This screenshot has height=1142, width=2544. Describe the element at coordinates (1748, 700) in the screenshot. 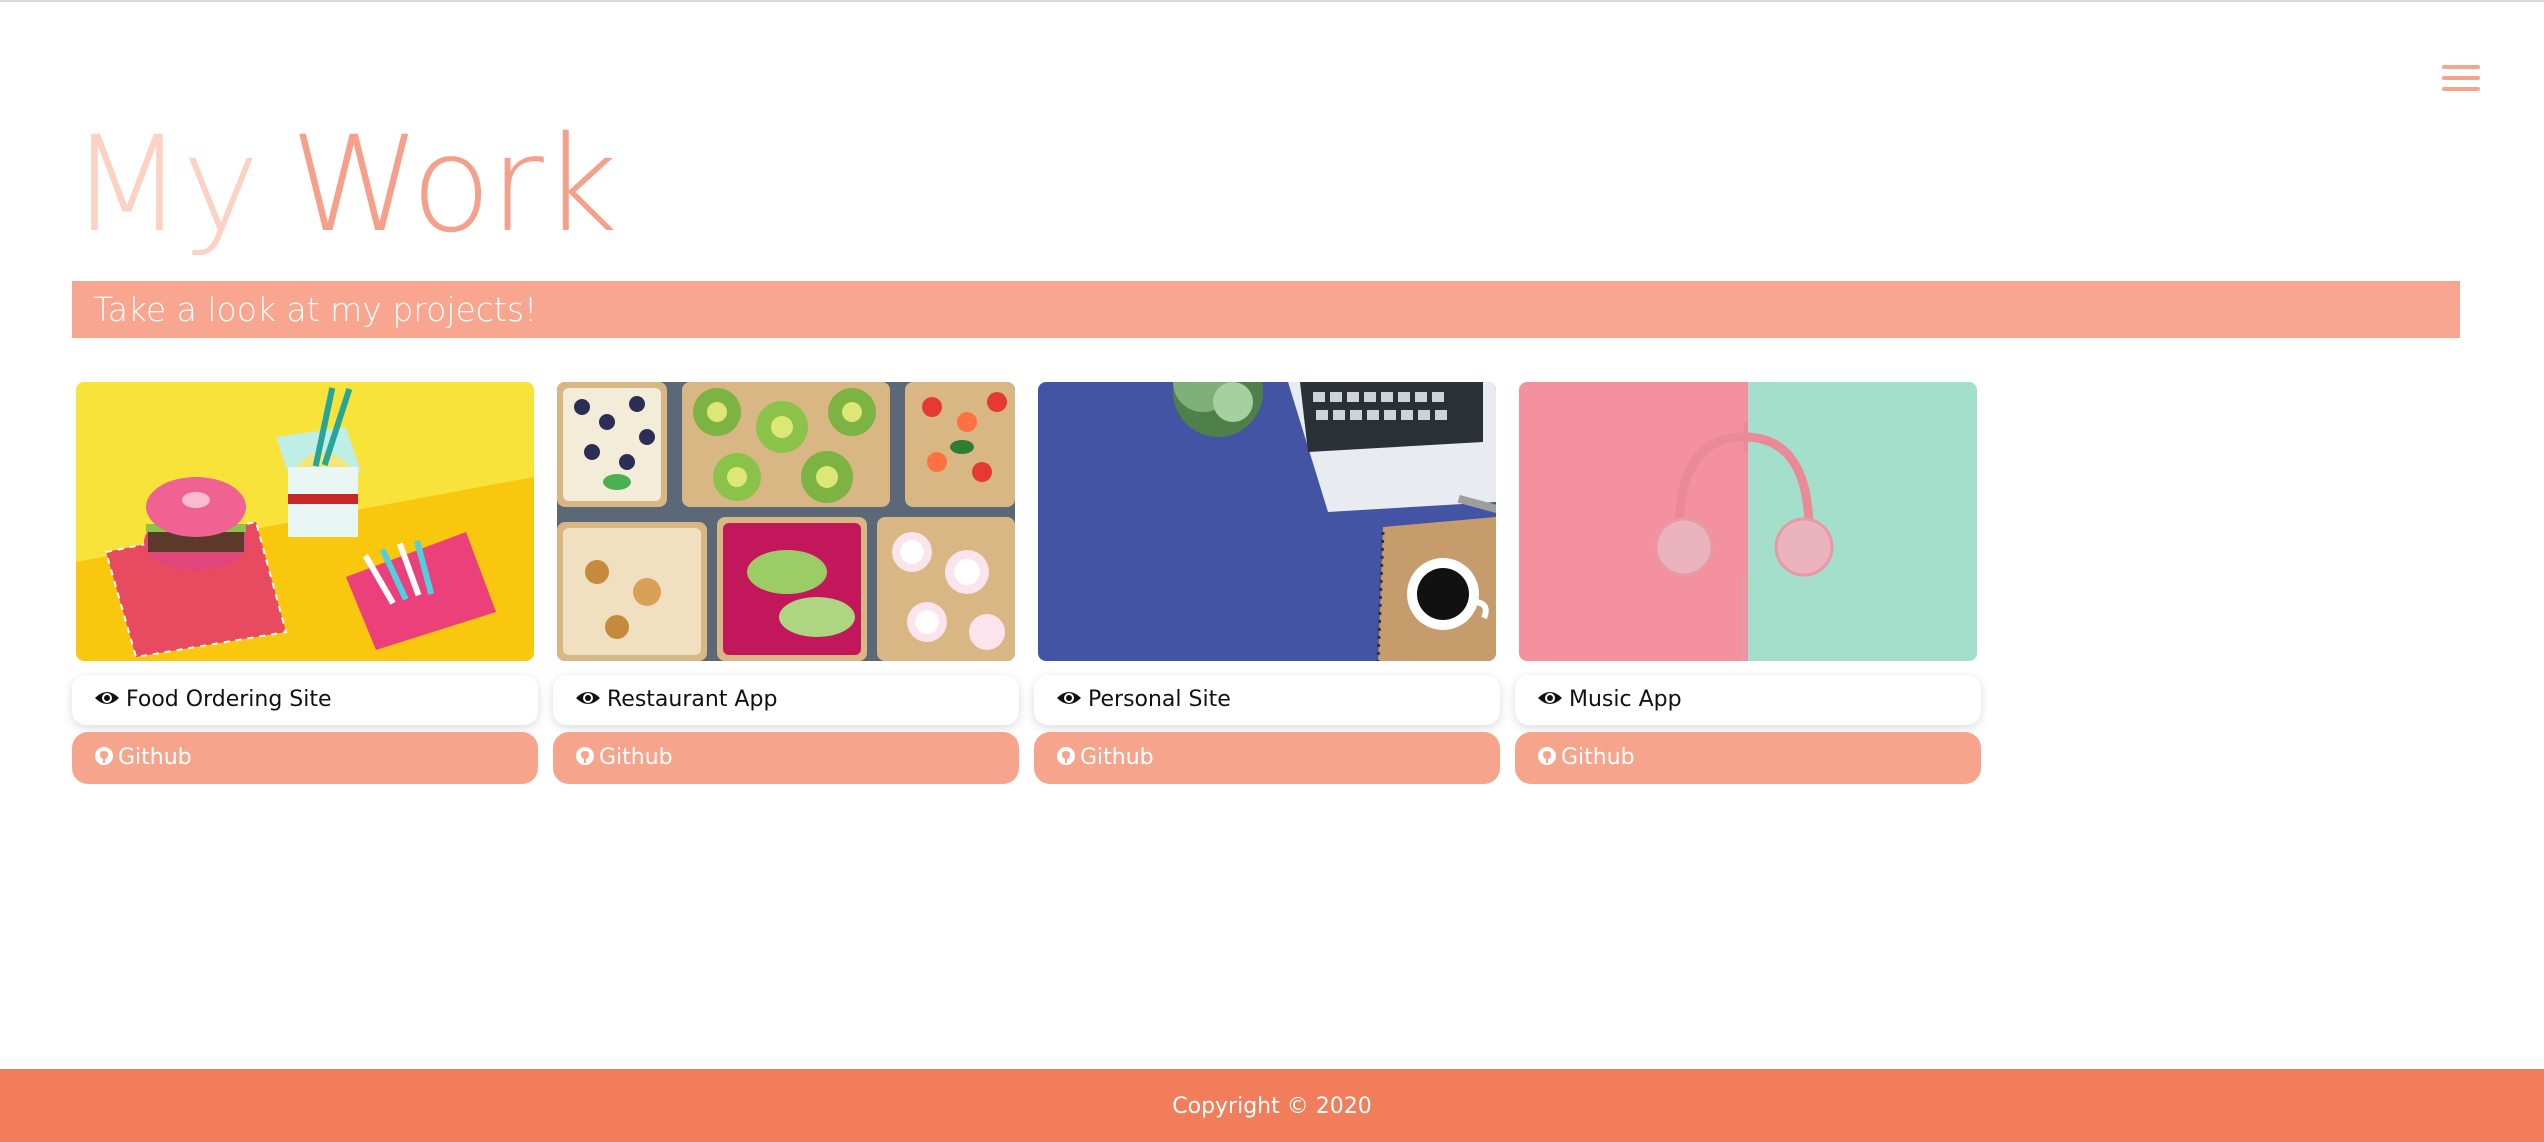

I see `project-link-music-app: Music App` at that location.